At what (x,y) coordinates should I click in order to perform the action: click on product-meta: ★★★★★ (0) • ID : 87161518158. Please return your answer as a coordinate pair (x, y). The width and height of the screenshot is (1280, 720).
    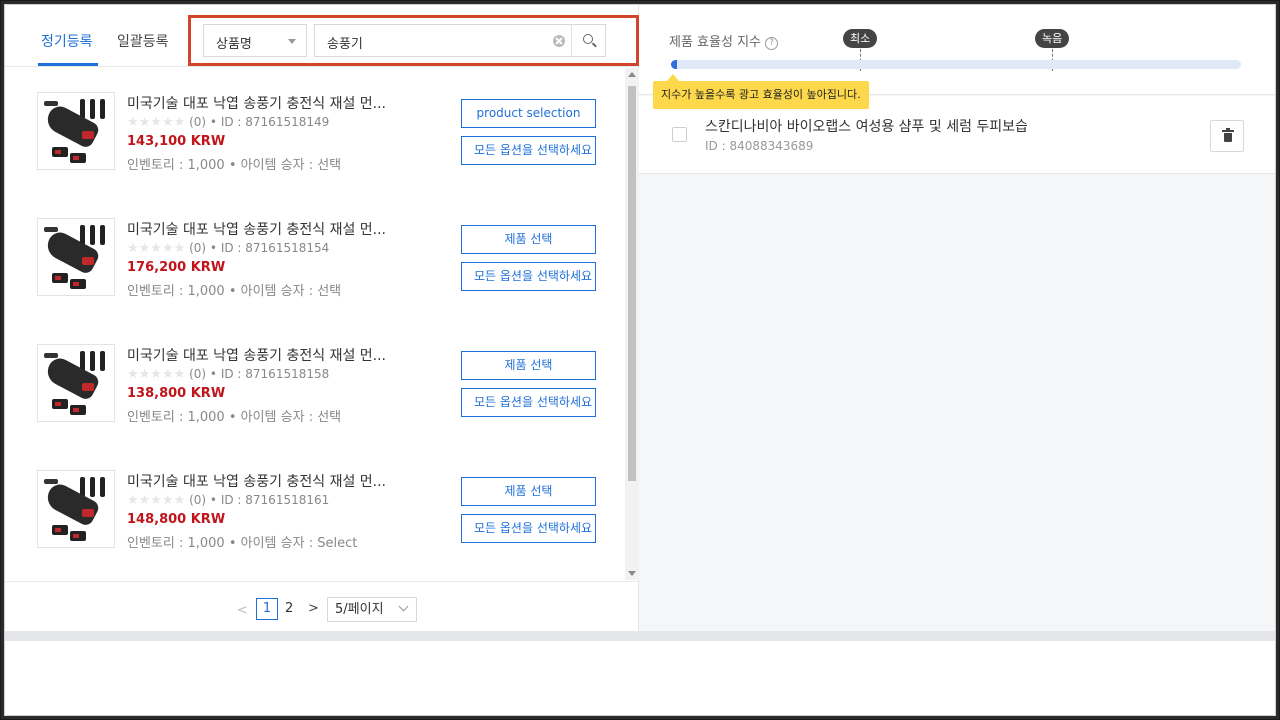
    Looking at the image, I should click on (228, 374).